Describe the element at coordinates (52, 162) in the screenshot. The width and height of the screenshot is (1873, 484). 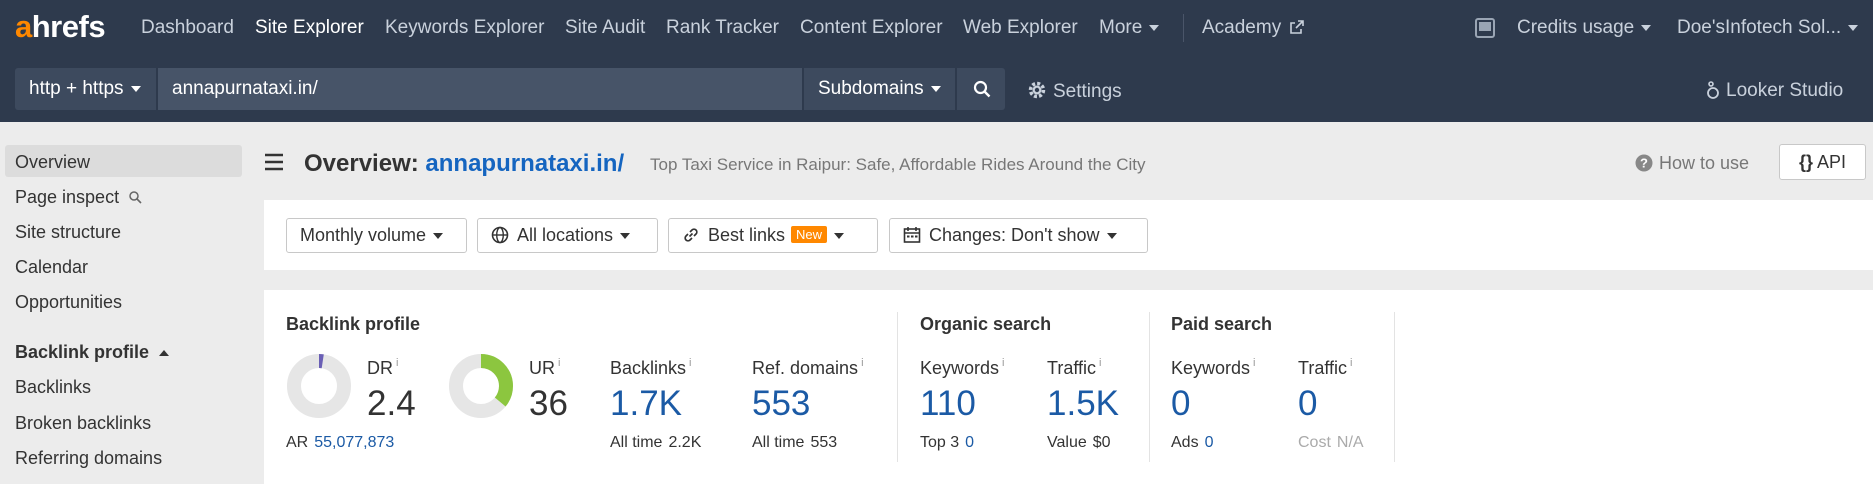
I see `sidebar-item-overview: Overview` at that location.